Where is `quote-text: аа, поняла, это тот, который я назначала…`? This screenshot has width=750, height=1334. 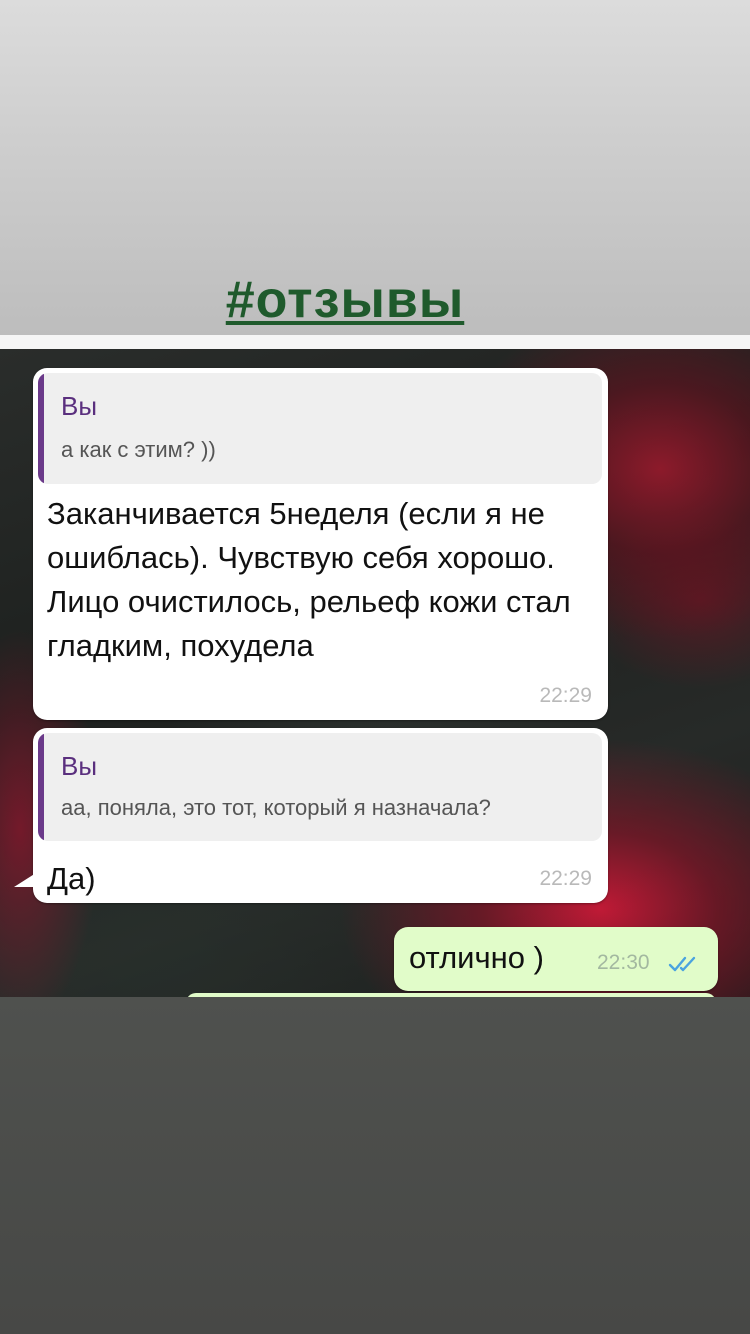 quote-text: аа, поняла, это тот, который я назначала… is located at coordinates (276, 807).